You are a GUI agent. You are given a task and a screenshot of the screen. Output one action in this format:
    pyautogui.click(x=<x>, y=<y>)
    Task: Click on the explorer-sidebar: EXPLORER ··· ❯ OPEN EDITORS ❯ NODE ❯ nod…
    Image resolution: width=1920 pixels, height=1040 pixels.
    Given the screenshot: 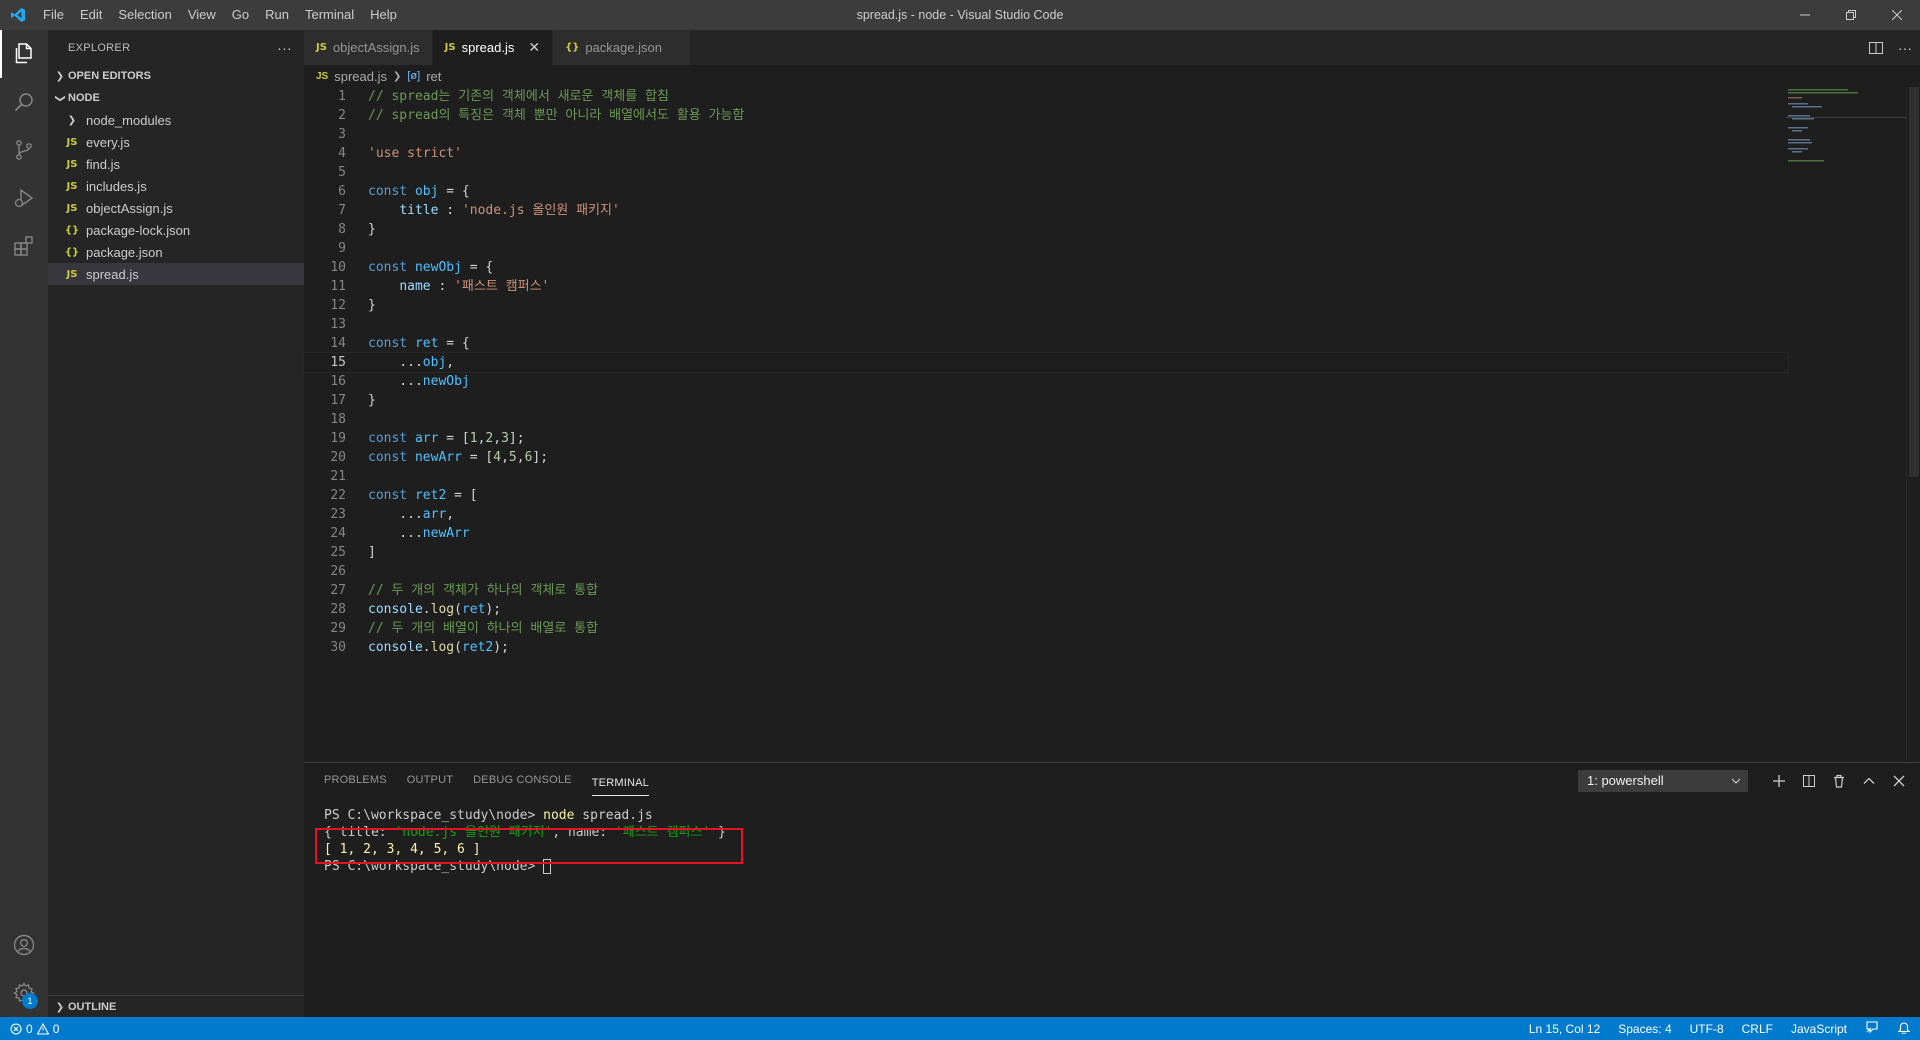 What is the action you would take?
    pyautogui.click(x=176, y=523)
    